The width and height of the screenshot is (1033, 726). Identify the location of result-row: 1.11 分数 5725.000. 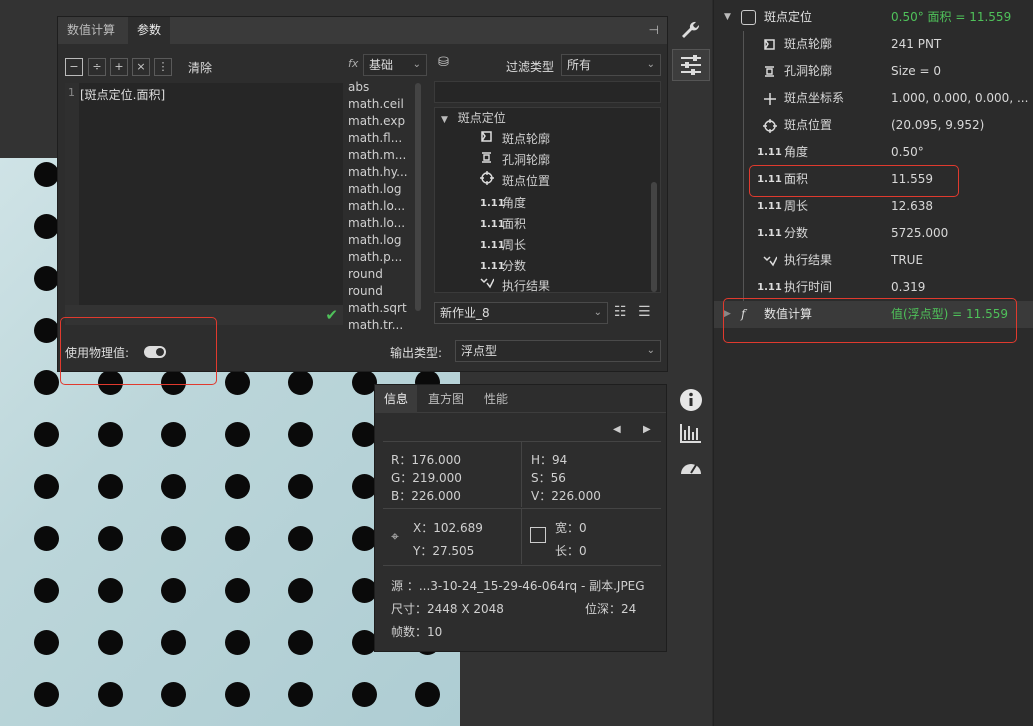
(873, 233).